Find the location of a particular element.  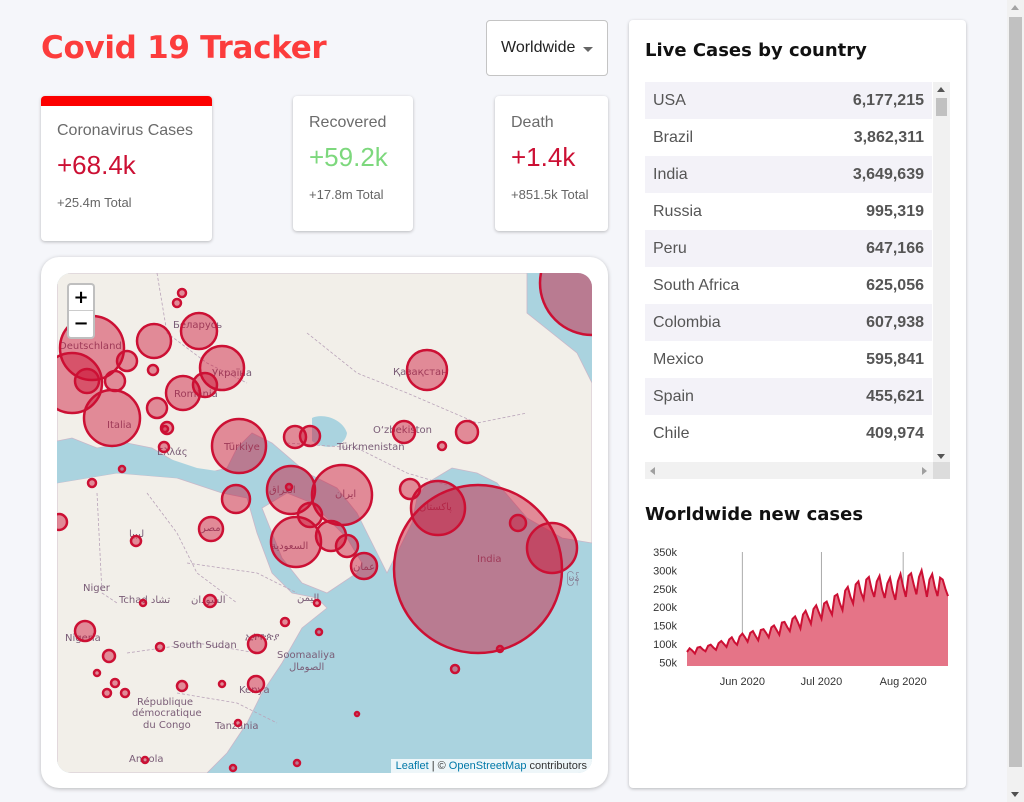

y-tick-label: 200k is located at coordinates (665, 608).